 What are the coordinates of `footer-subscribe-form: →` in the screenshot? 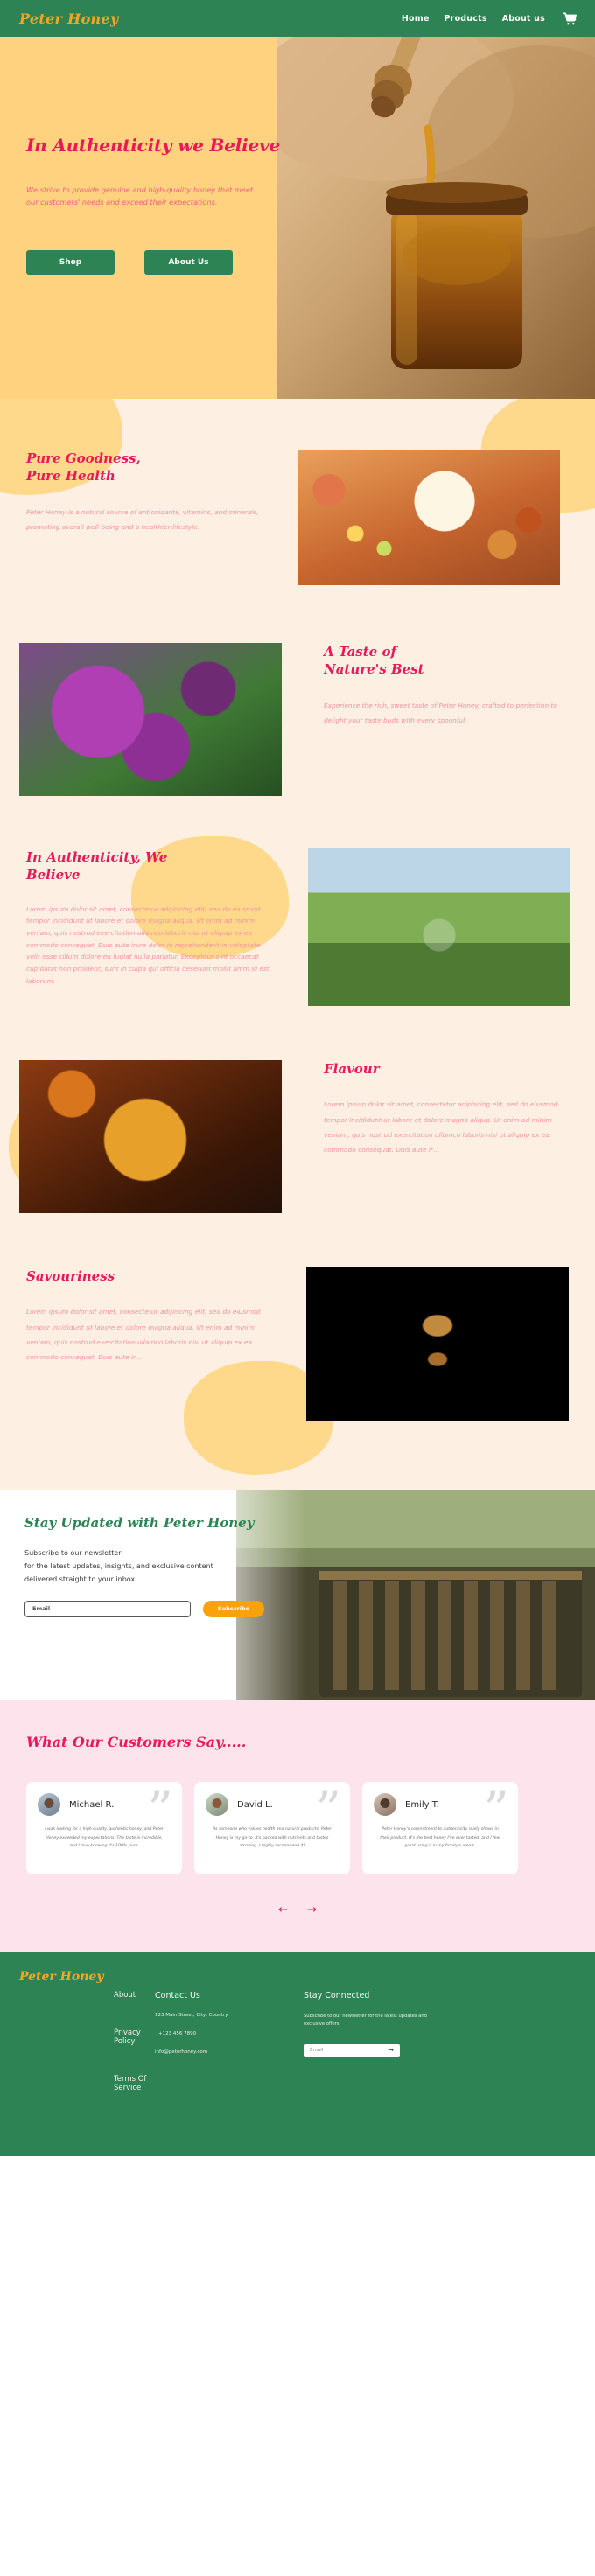 It's located at (352, 2050).